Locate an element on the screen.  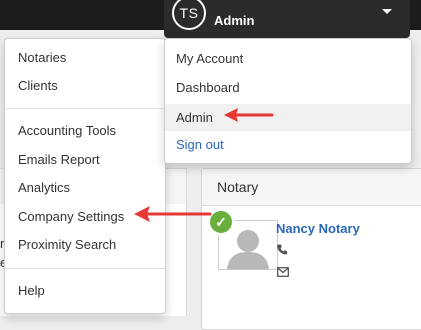
user-avatar: TS is located at coordinates (189, 15).